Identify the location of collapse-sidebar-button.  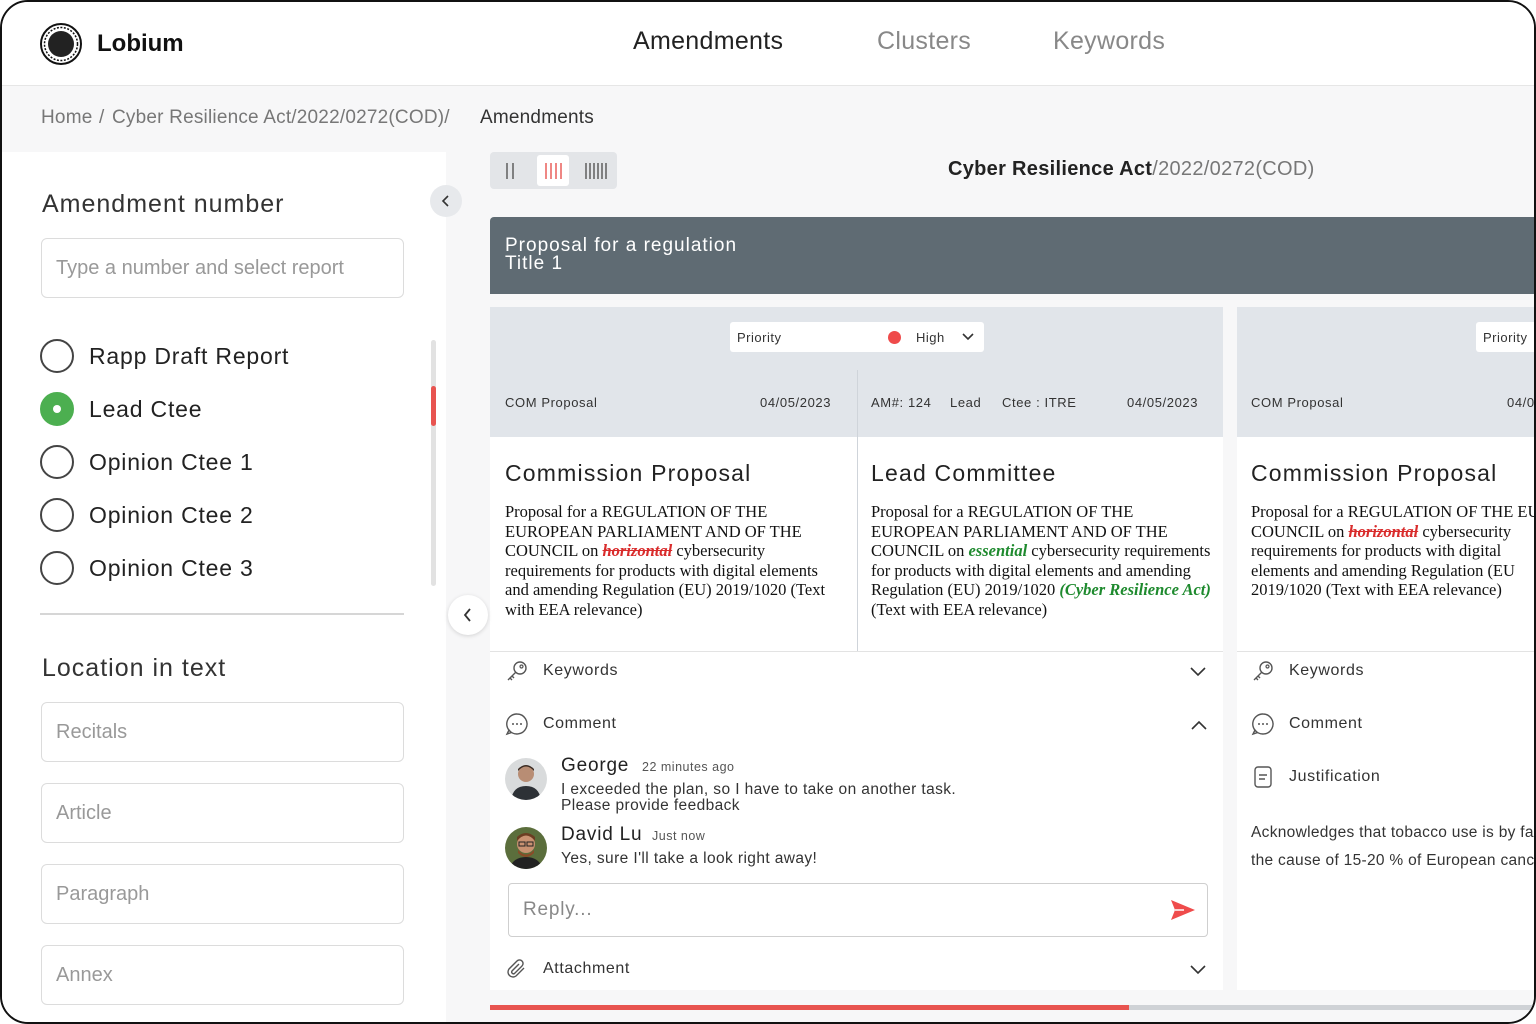
(446, 201).